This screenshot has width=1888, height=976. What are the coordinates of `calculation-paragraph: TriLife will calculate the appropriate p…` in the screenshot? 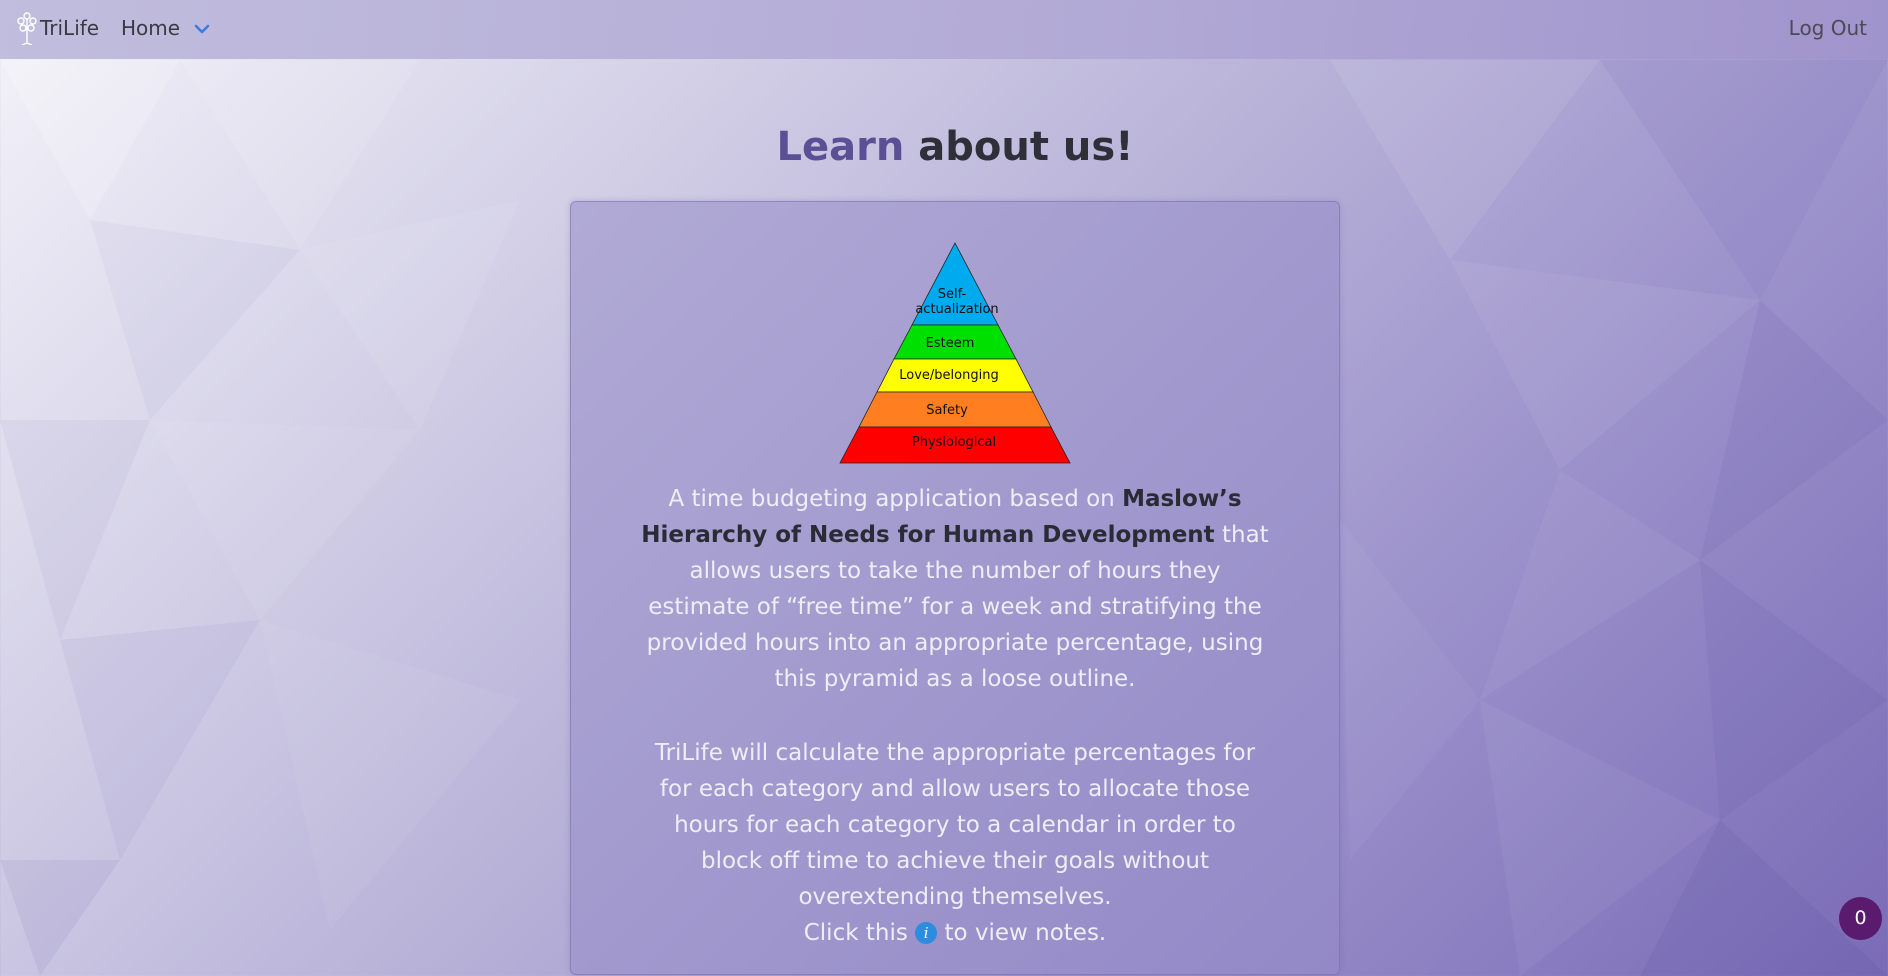 It's located at (955, 825).